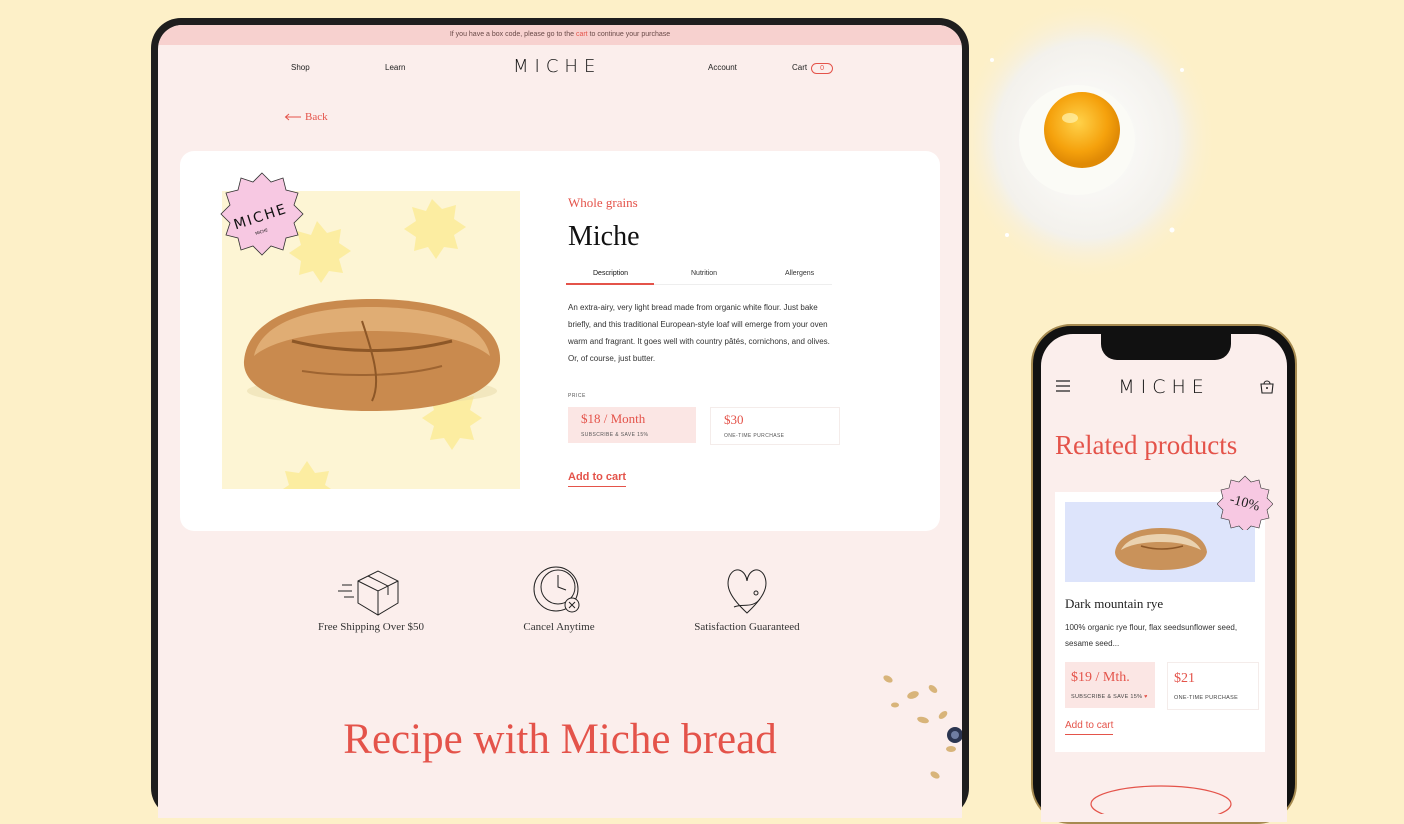 The width and height of the screenshot is (1404, 824). I want to click on main-nav: Shop Learn MICHE Account Cart 0, so click(560, 67).